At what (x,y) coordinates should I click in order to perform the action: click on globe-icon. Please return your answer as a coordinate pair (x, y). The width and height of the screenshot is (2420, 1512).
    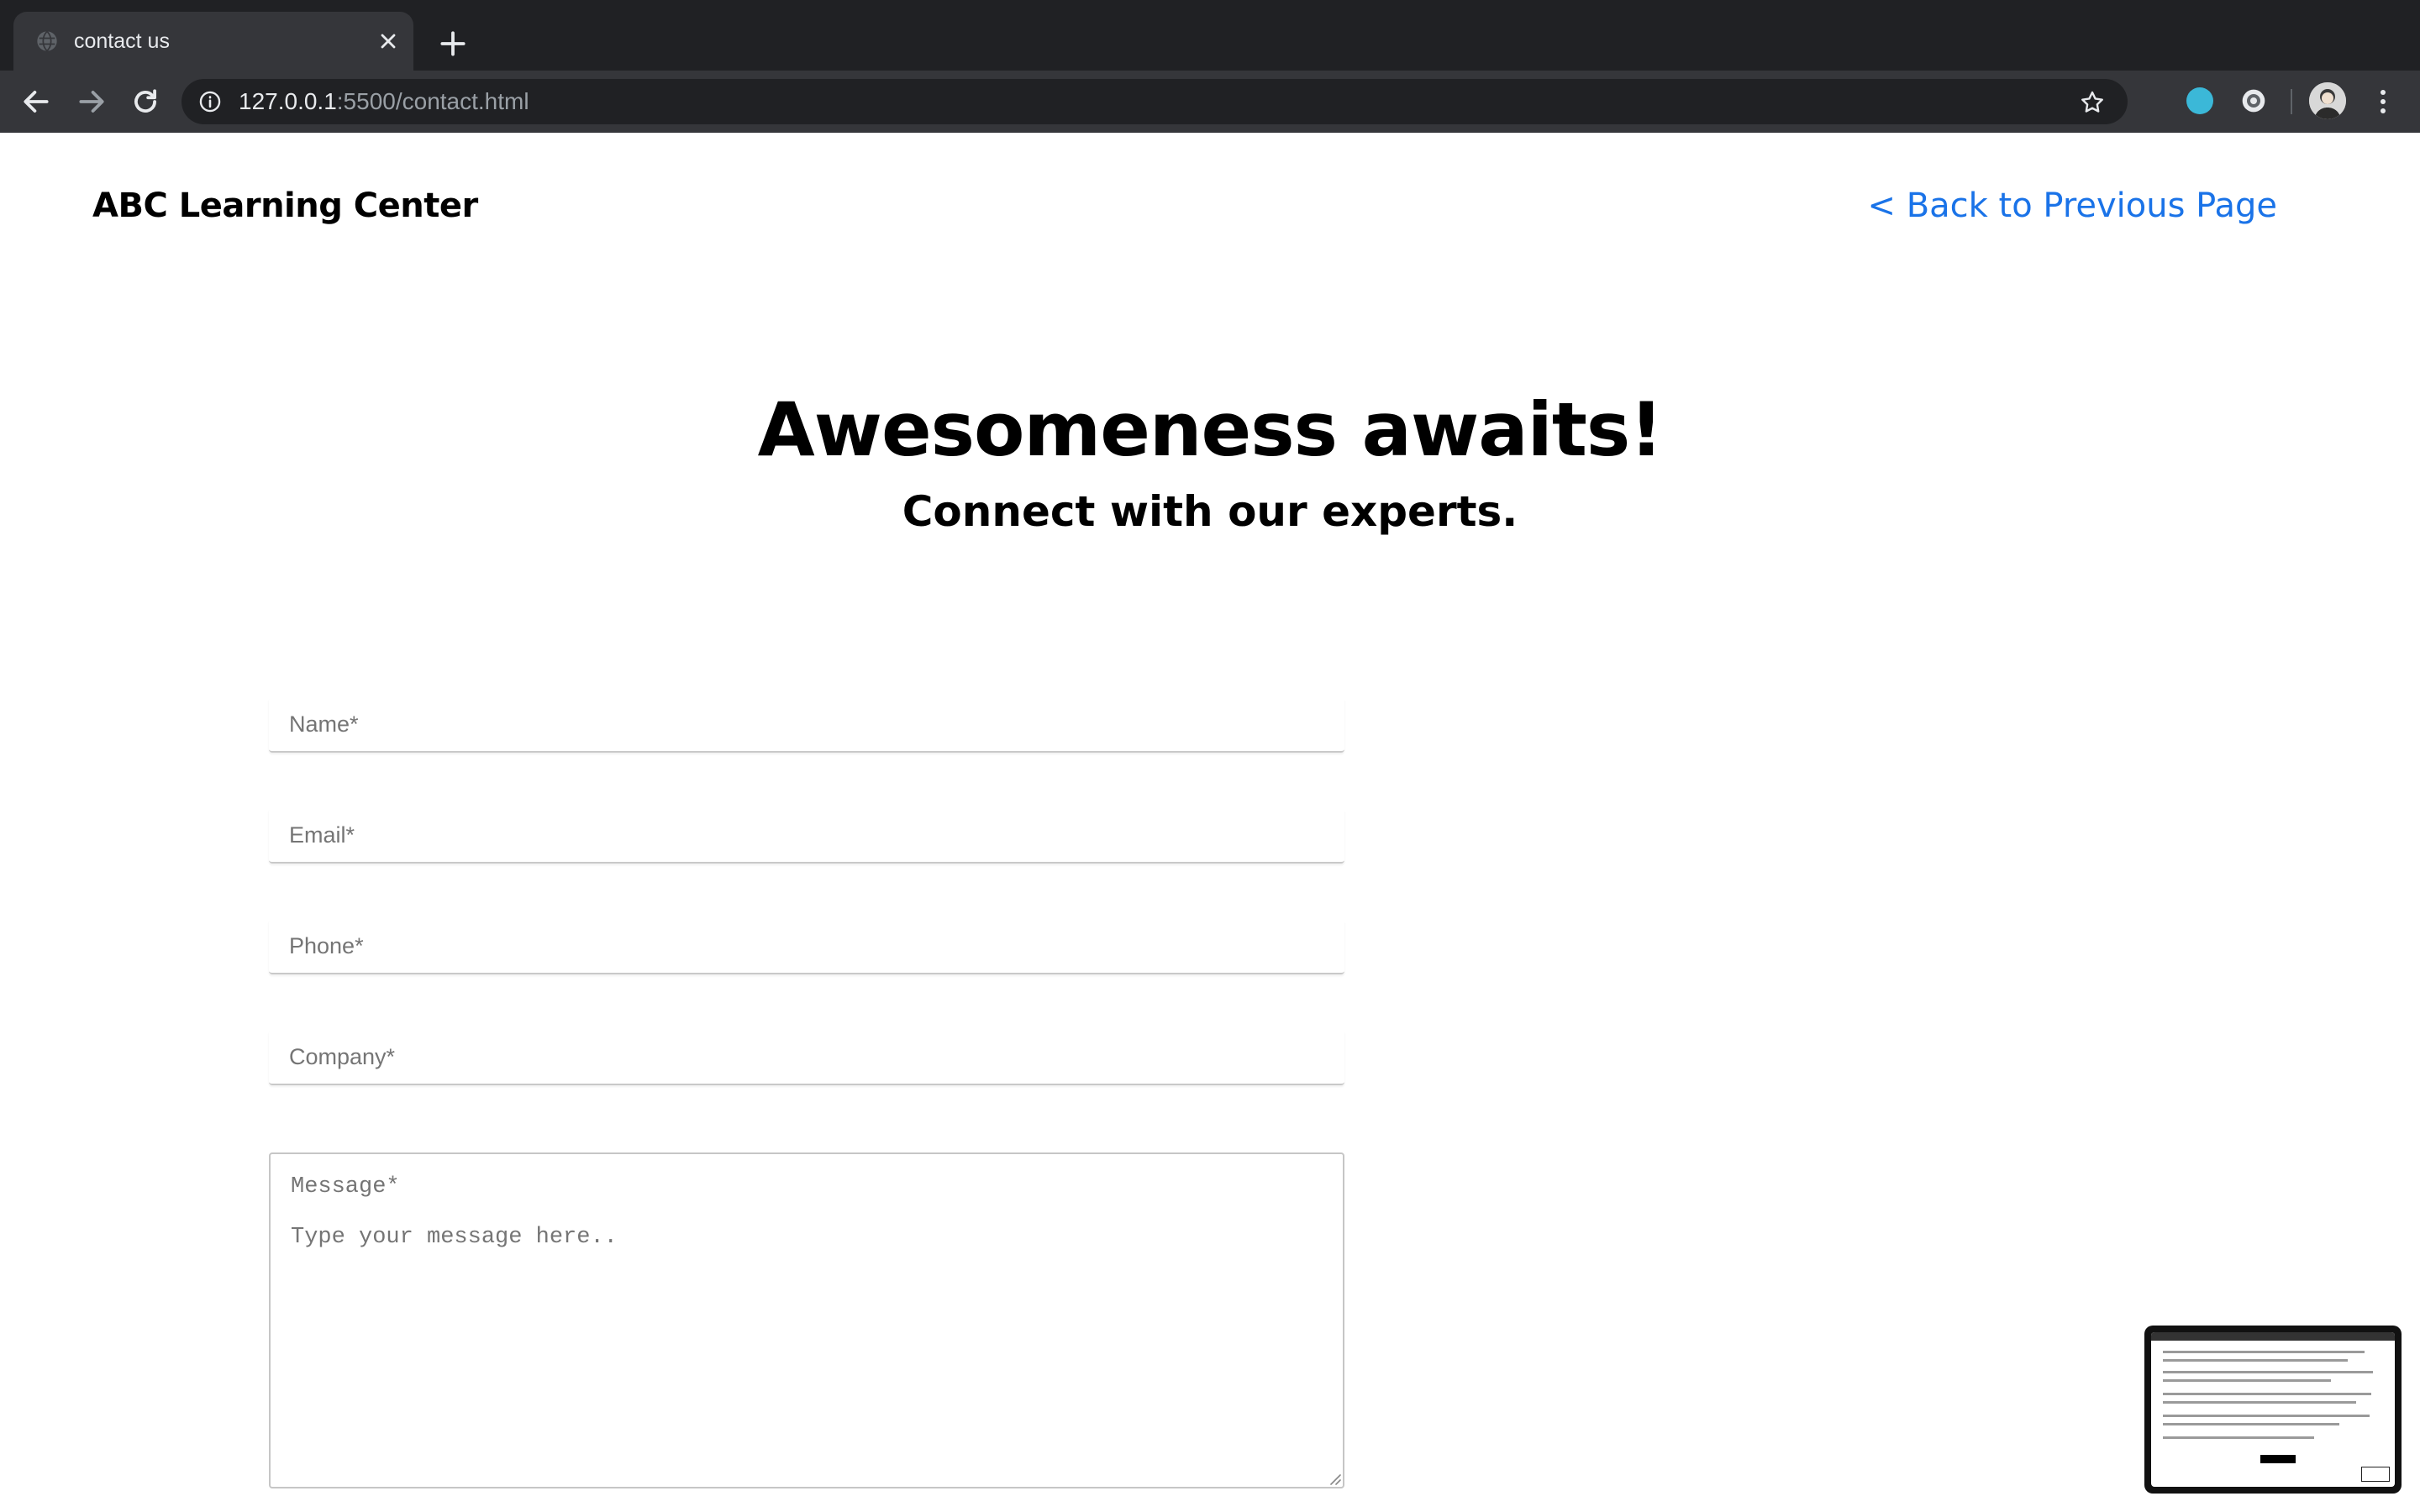
    Looking at the image, I should click on (47, 41).